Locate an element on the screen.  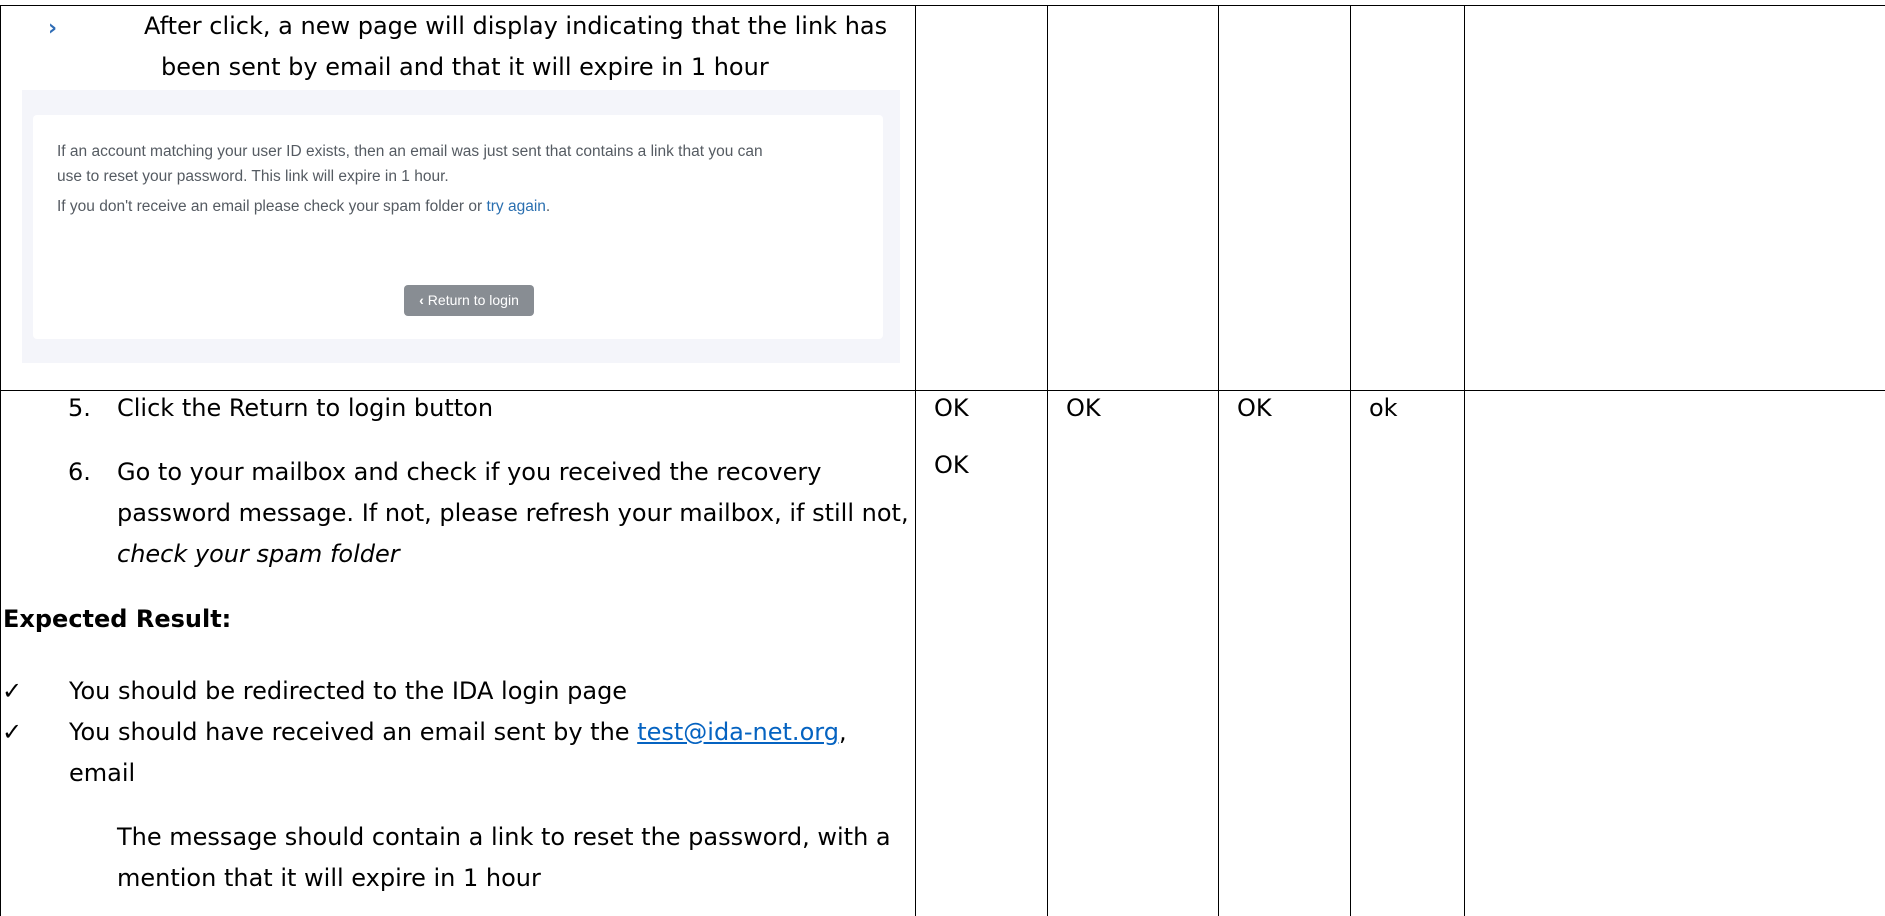
expected-item-2-line-2: email is located at coordinates (102, 773).